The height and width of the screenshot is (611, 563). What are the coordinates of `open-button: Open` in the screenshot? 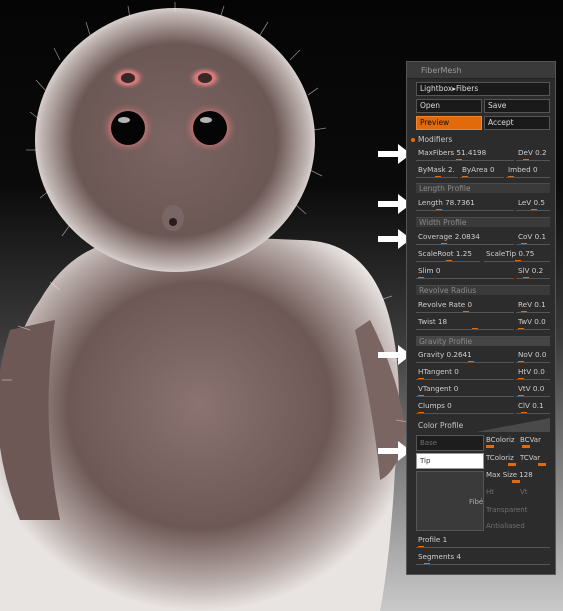 It's located at (449, 106).